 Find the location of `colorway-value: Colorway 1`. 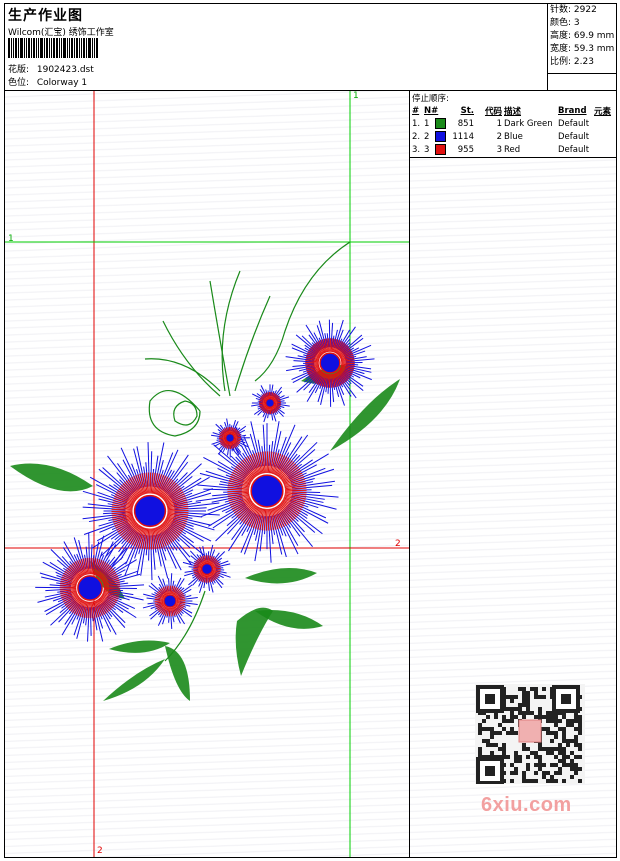

colorway-value: Colorway 1 is located at coordinates (62, 83).